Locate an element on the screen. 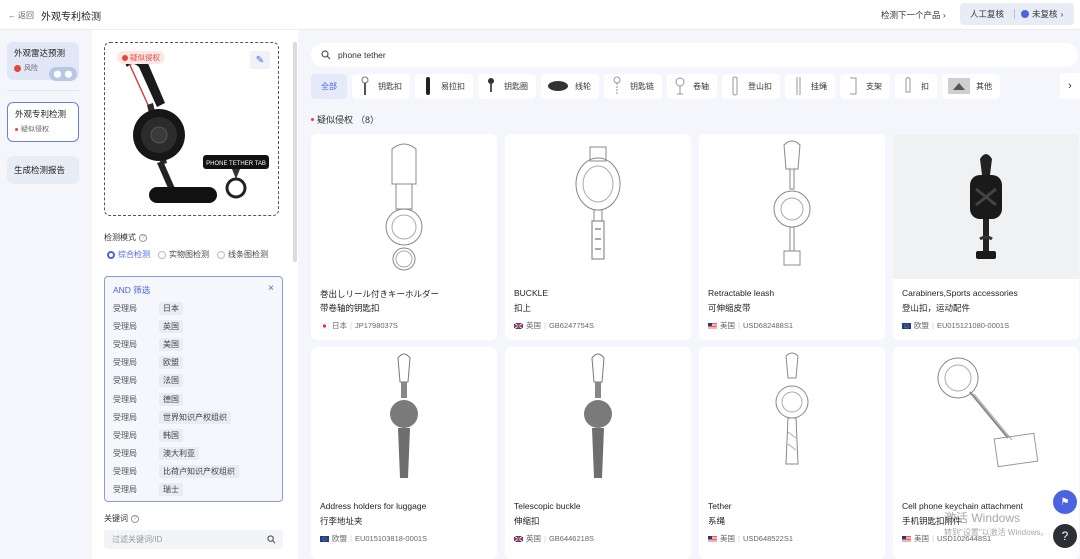  category-label: 钥匙圈 is located at coordinates (516, 86).